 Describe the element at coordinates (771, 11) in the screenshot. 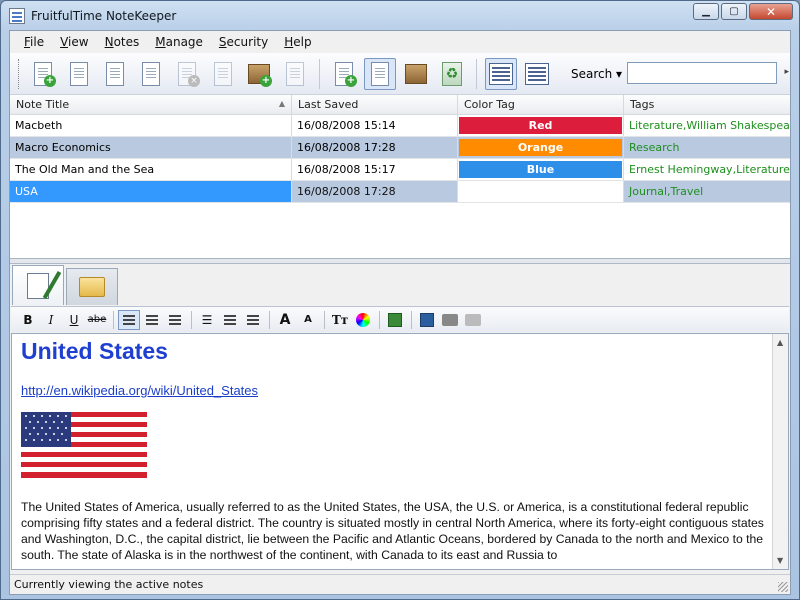

I see `close-button: ✕` at that location.